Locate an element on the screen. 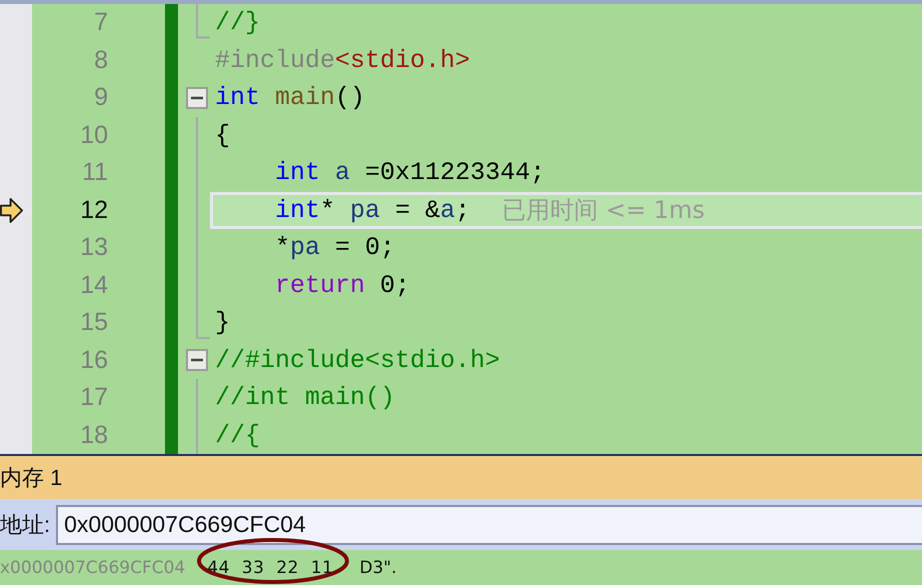 This screenshot has height=585, width=922. code-line: int* pa = &a; is located at coordinates (372, 210).